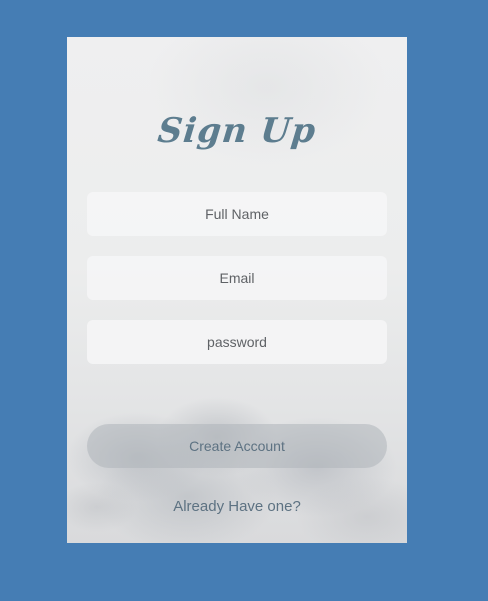  What do you see at coordinates (237, 278) in the screenshot?
I see `email-input` at bounding box center [237, 278].